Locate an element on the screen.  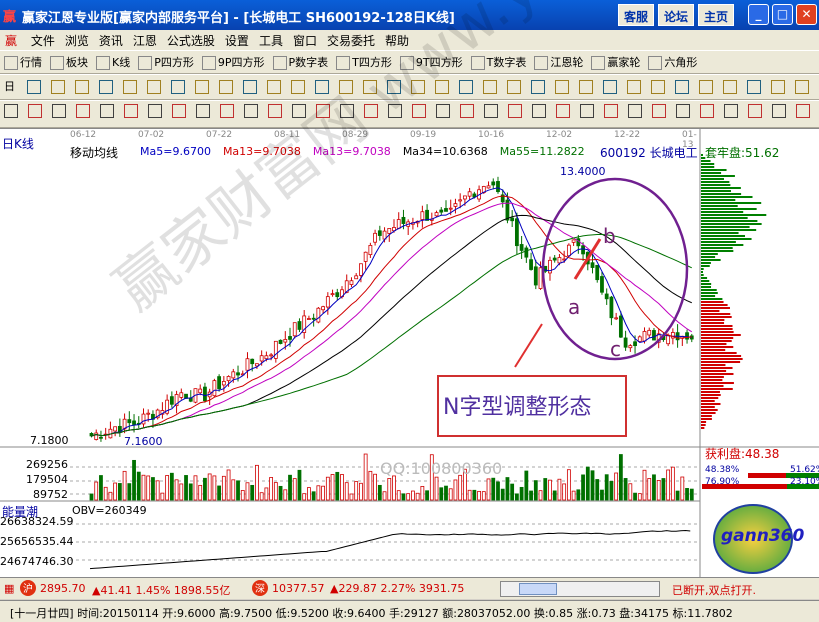
toolbar-item: 9P四方形 is located at coordinates (233, 62).